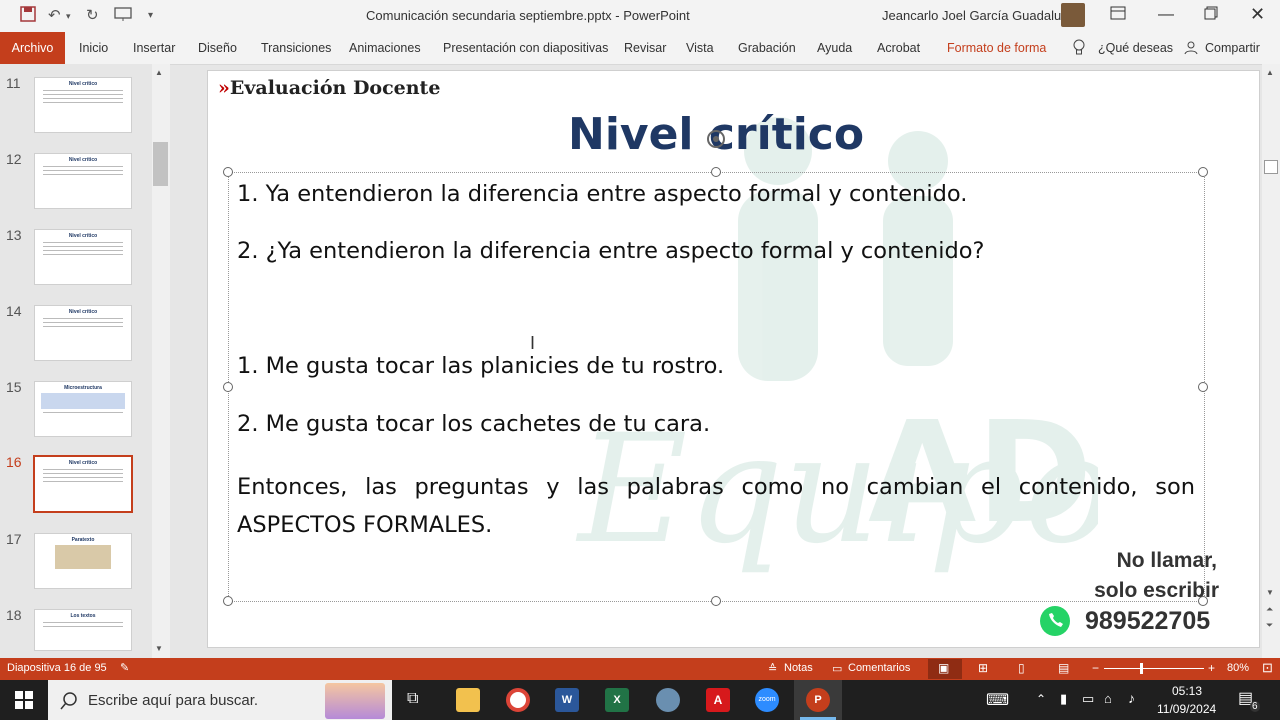 The image size is (1280, 720). Describe the element at coordinates (124, 667) in the screenshot. I see `accessibility-icon: ✎` at that location.